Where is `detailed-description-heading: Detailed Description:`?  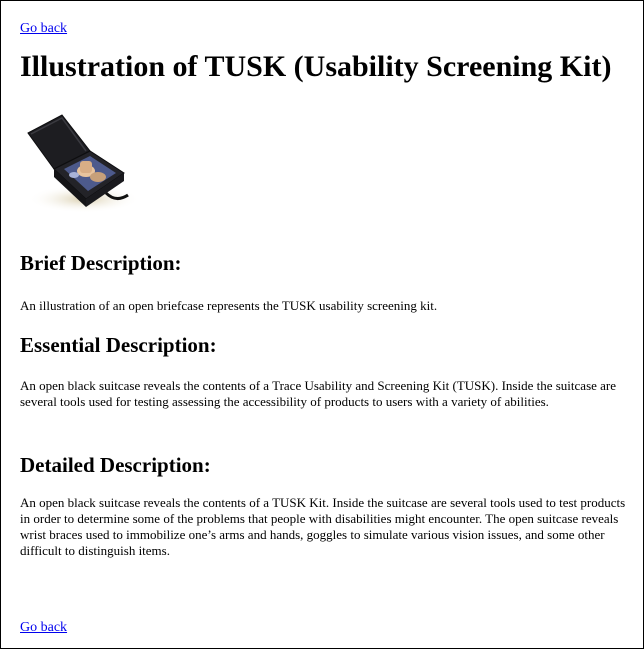
detailed-description-heading: Detailed Description: is located at coordinates (115, 465).